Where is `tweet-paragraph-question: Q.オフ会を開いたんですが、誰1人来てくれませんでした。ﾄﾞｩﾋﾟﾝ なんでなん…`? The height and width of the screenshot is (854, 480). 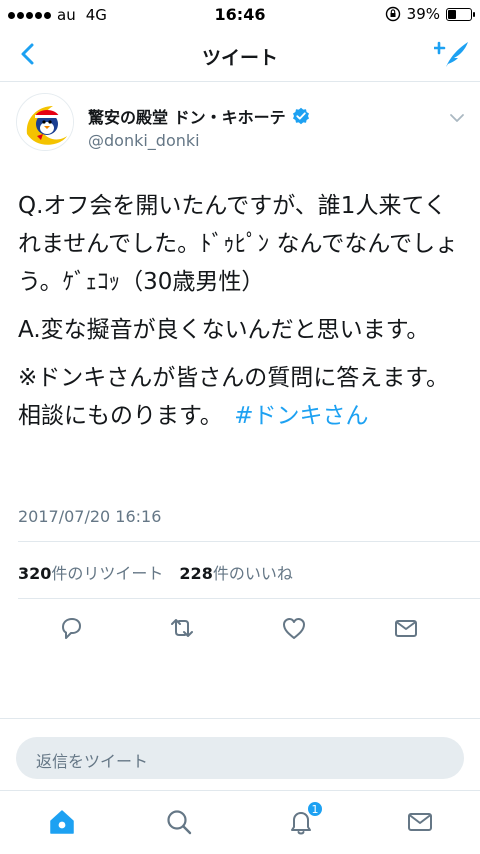 tweet-paragraph-question: Q.オフ会を開いたんですが、誰1人来てくれませんでした。ﾄﾞｩﾋﾟﾝ なんでなん… is located at coordinates (238, 244).